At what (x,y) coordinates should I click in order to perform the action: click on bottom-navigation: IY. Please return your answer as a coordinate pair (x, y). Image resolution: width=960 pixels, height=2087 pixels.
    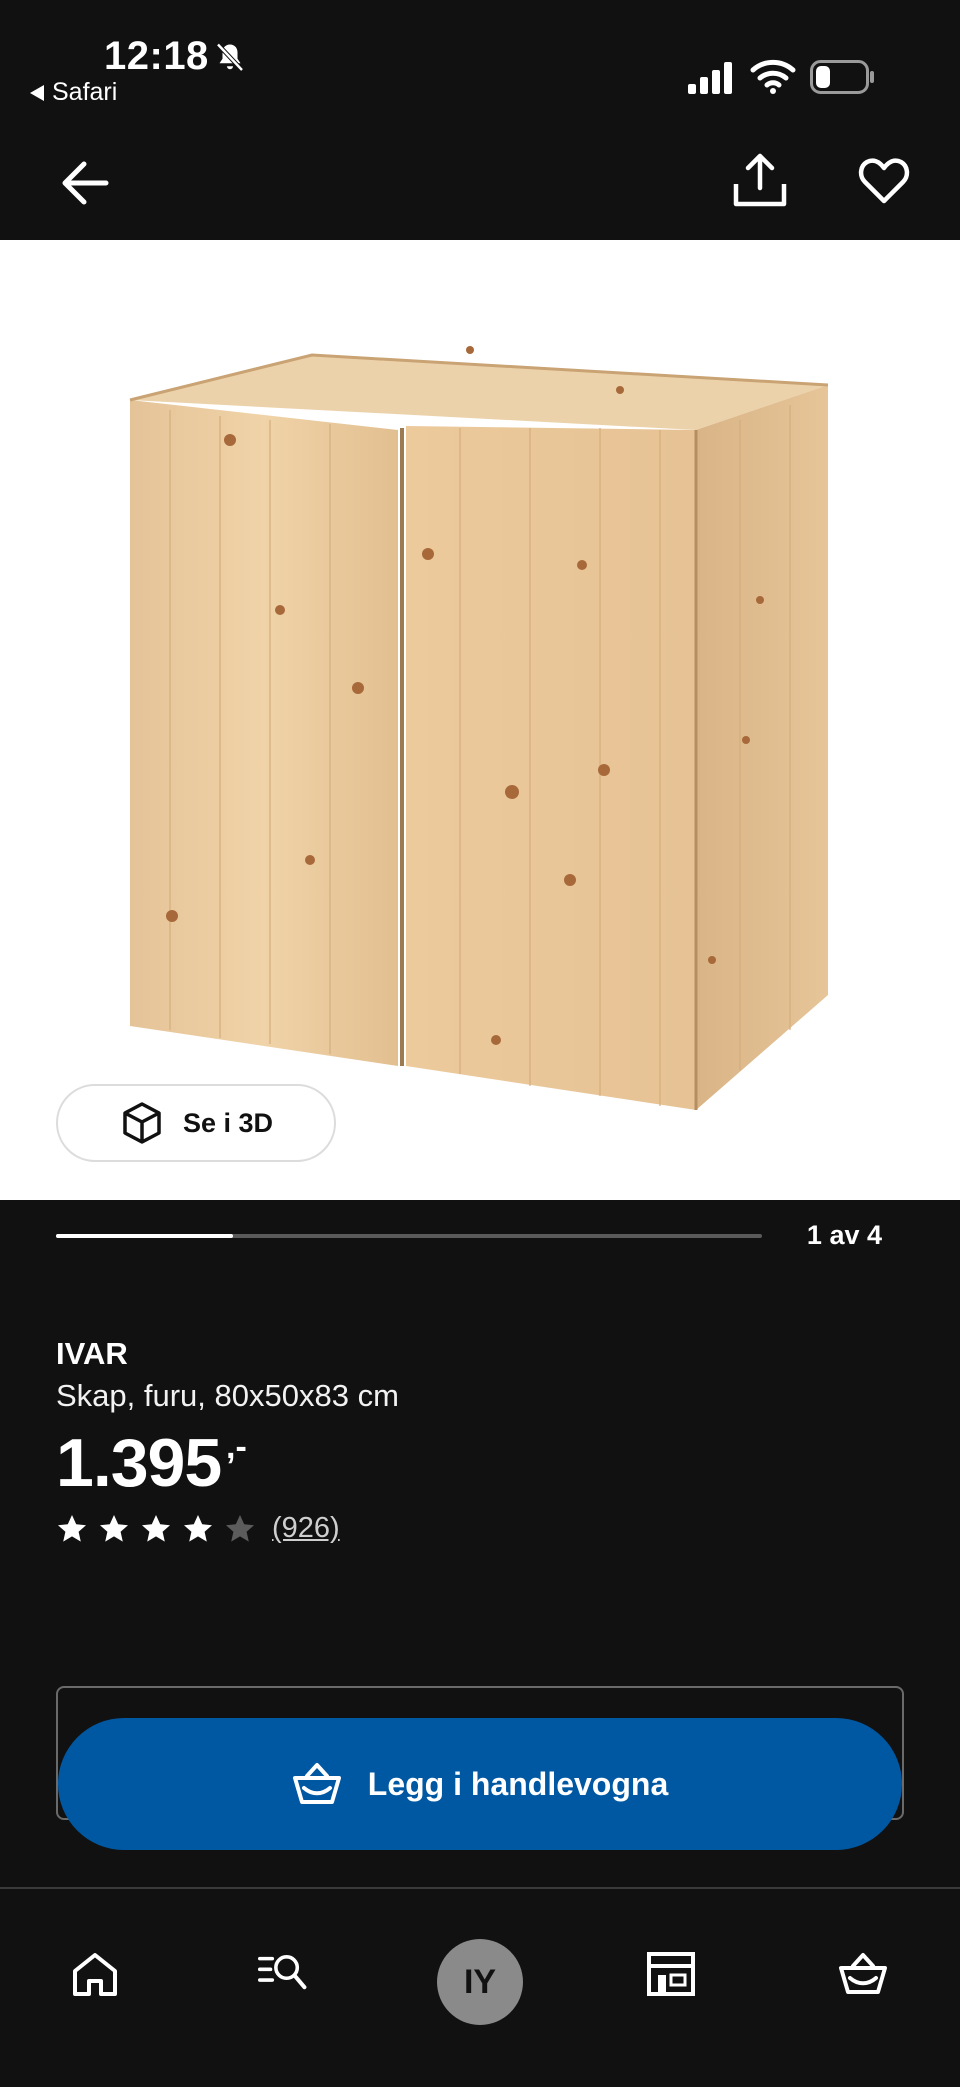
    Looking at the image, I should click on (480, 1987).